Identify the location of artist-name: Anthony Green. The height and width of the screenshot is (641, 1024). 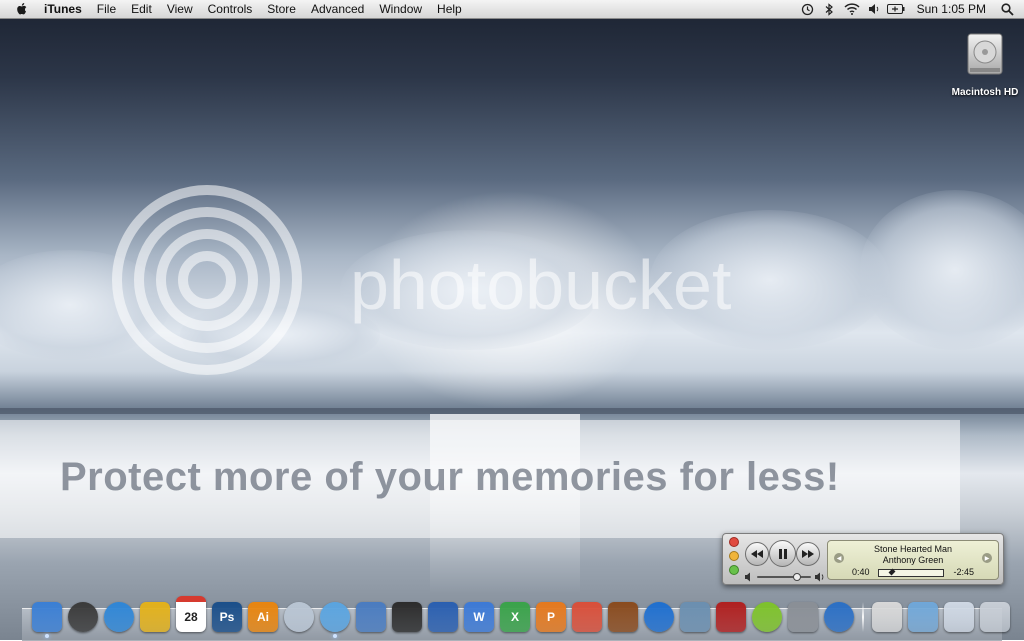
(913, 560).